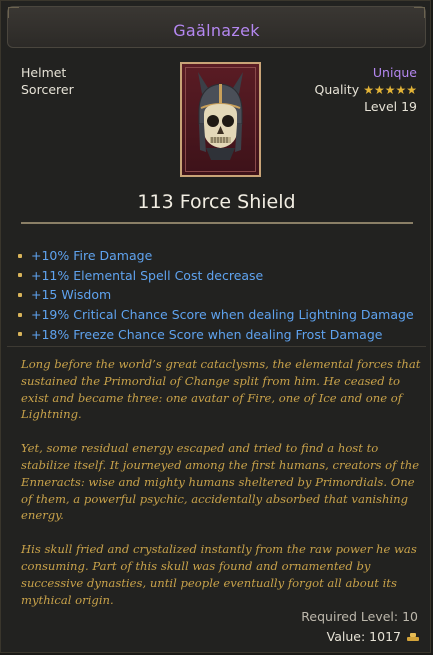 Image resolution: width=433 pixels, height=655 pixels. I want to click on force-shield-value: 113 Force Shield, so click(216, 202).